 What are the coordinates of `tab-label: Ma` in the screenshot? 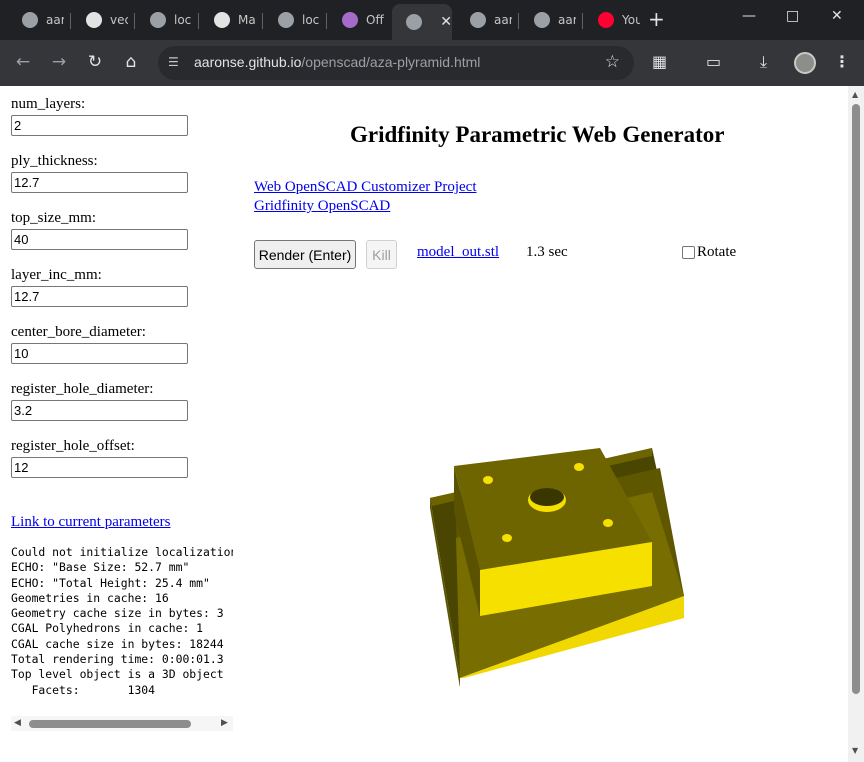 It's located at (247, 20).